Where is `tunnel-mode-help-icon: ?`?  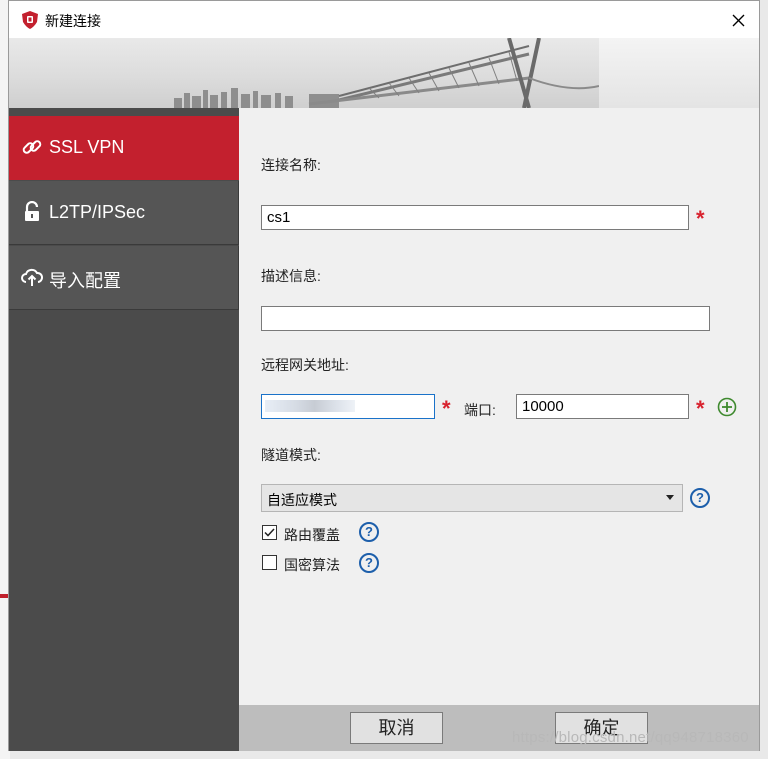
tunnel-mode-help-icon: ? is located at coordinates (700, 498).